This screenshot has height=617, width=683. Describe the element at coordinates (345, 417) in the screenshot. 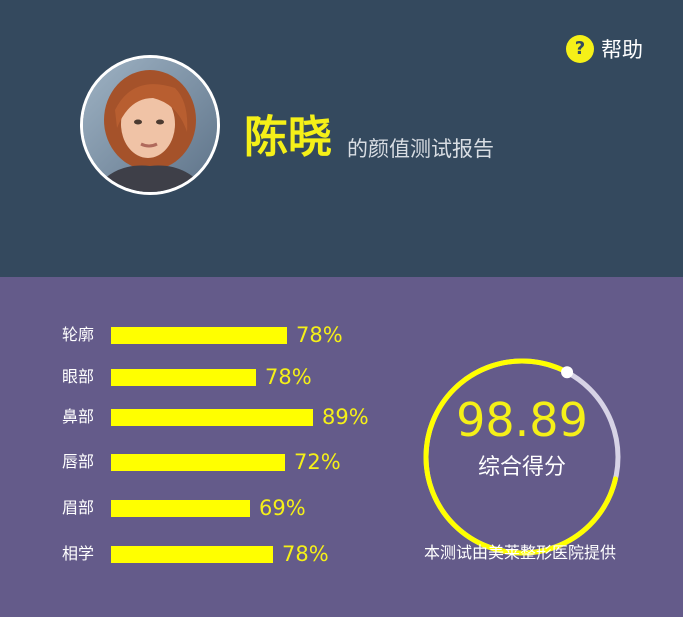

I see `feature-value: 89%` at that location.